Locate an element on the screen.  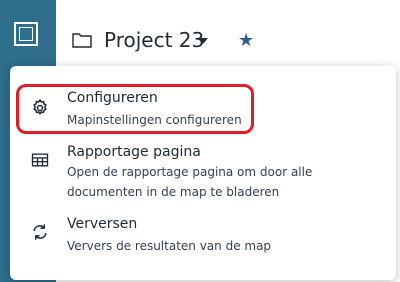
refresh-icon is located at coordinates (40, 232).